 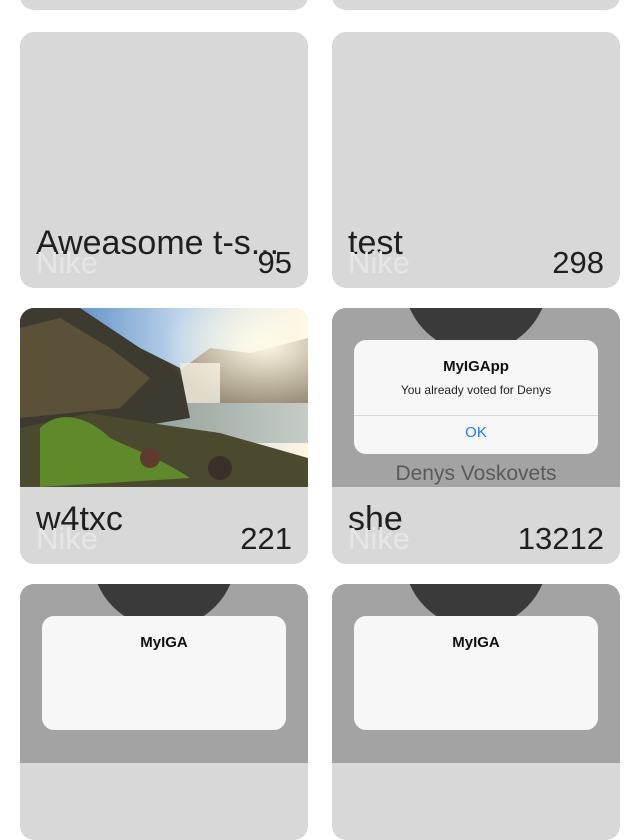 I want to click on product-card: Aweasome t-s... Nike 95, so click(x=164, y=160).